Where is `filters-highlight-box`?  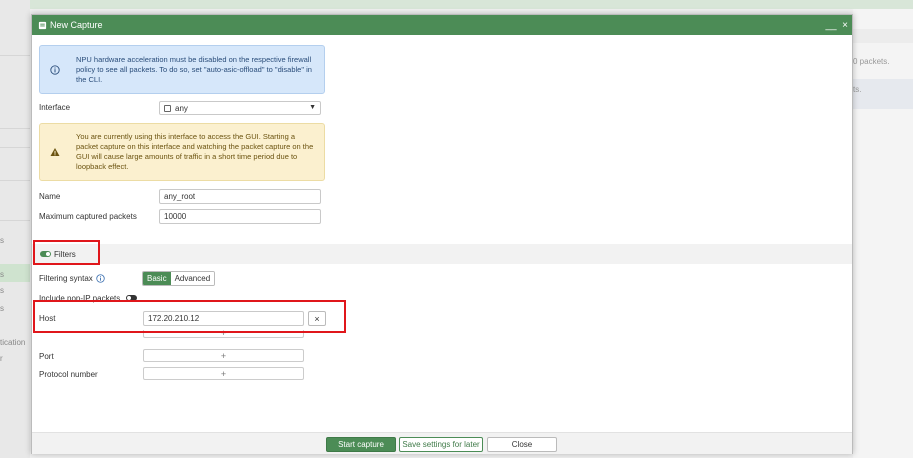 filters-highlight-box is located at coordinates (66, 252).